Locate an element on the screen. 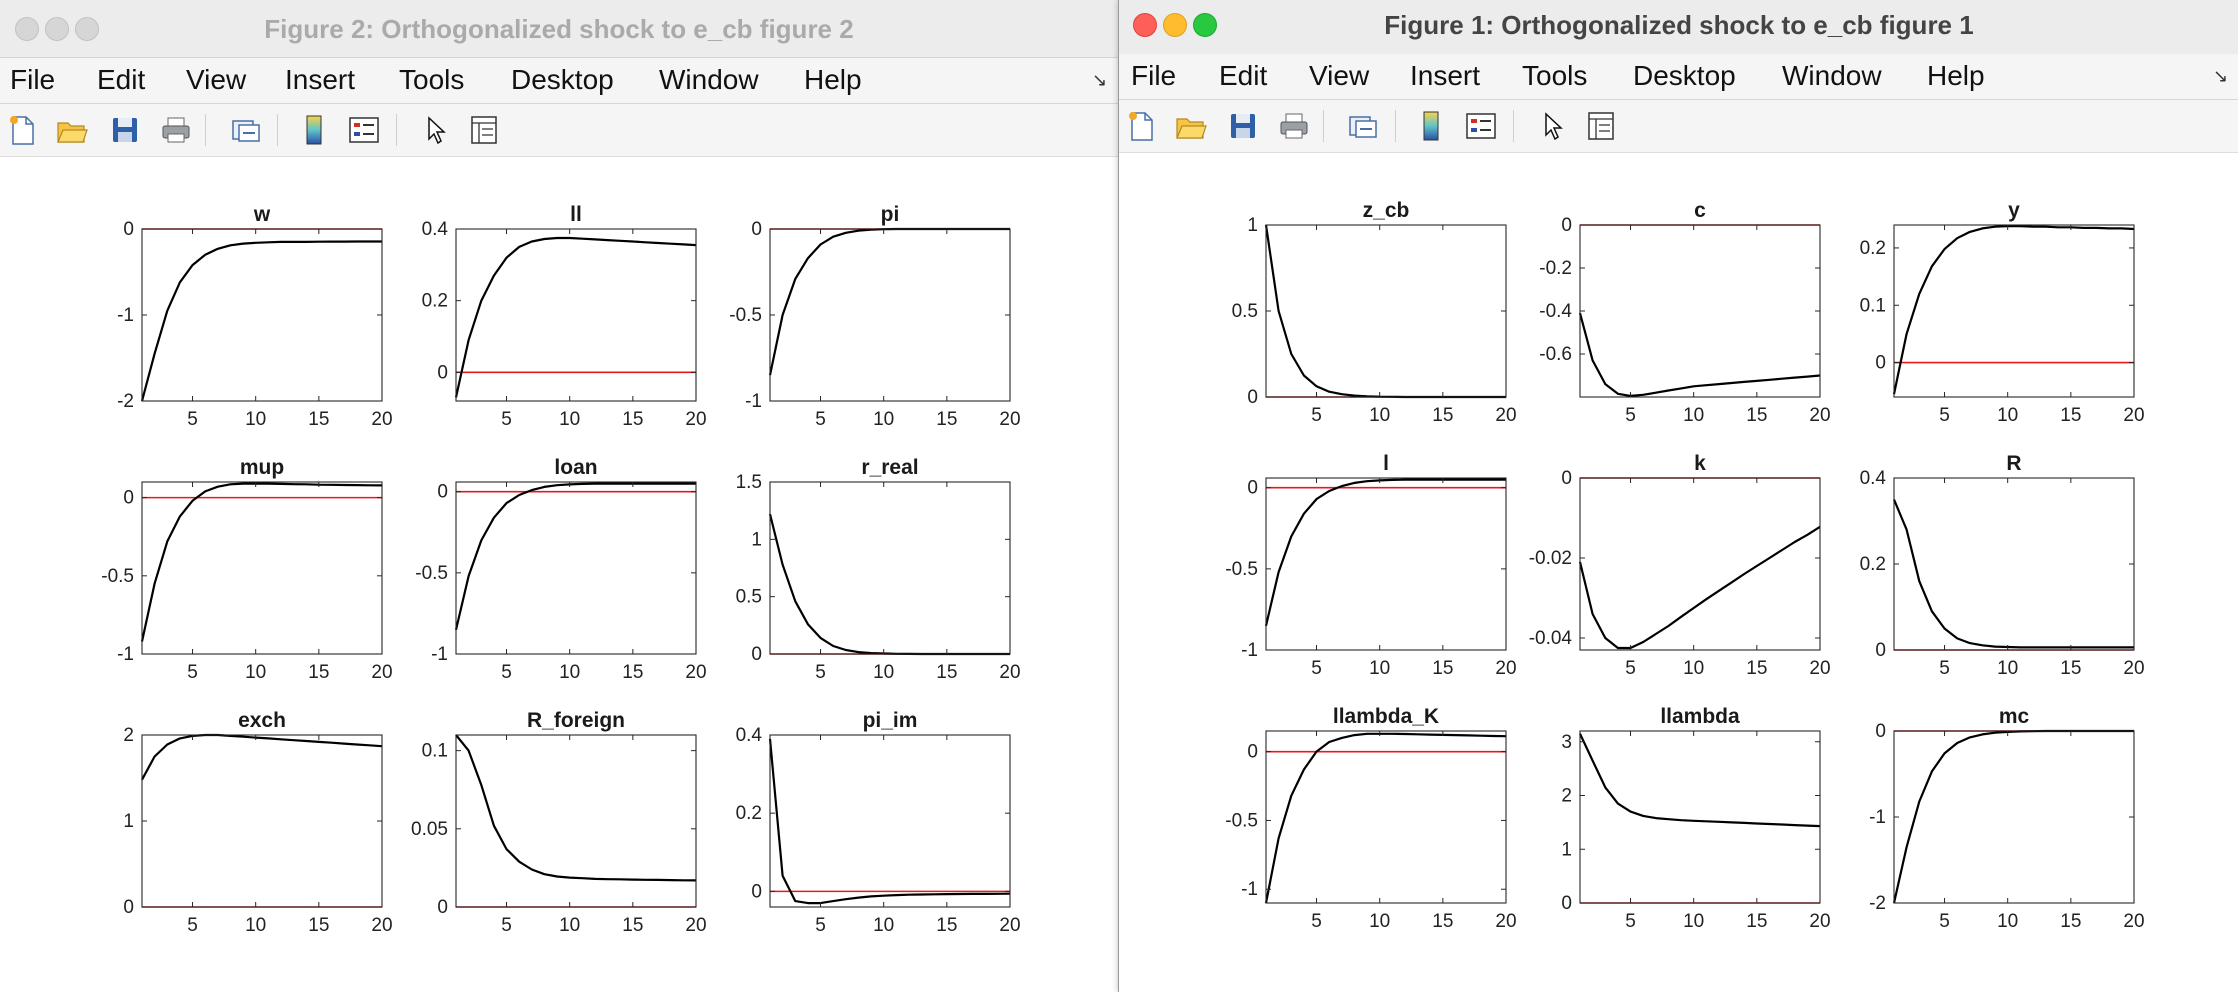 Image resolution: width=2238 pixels, height=992 pixels. subplot-z-cb: z_cb5 10 15 2010.50 is located at coordinates (1356, 311).